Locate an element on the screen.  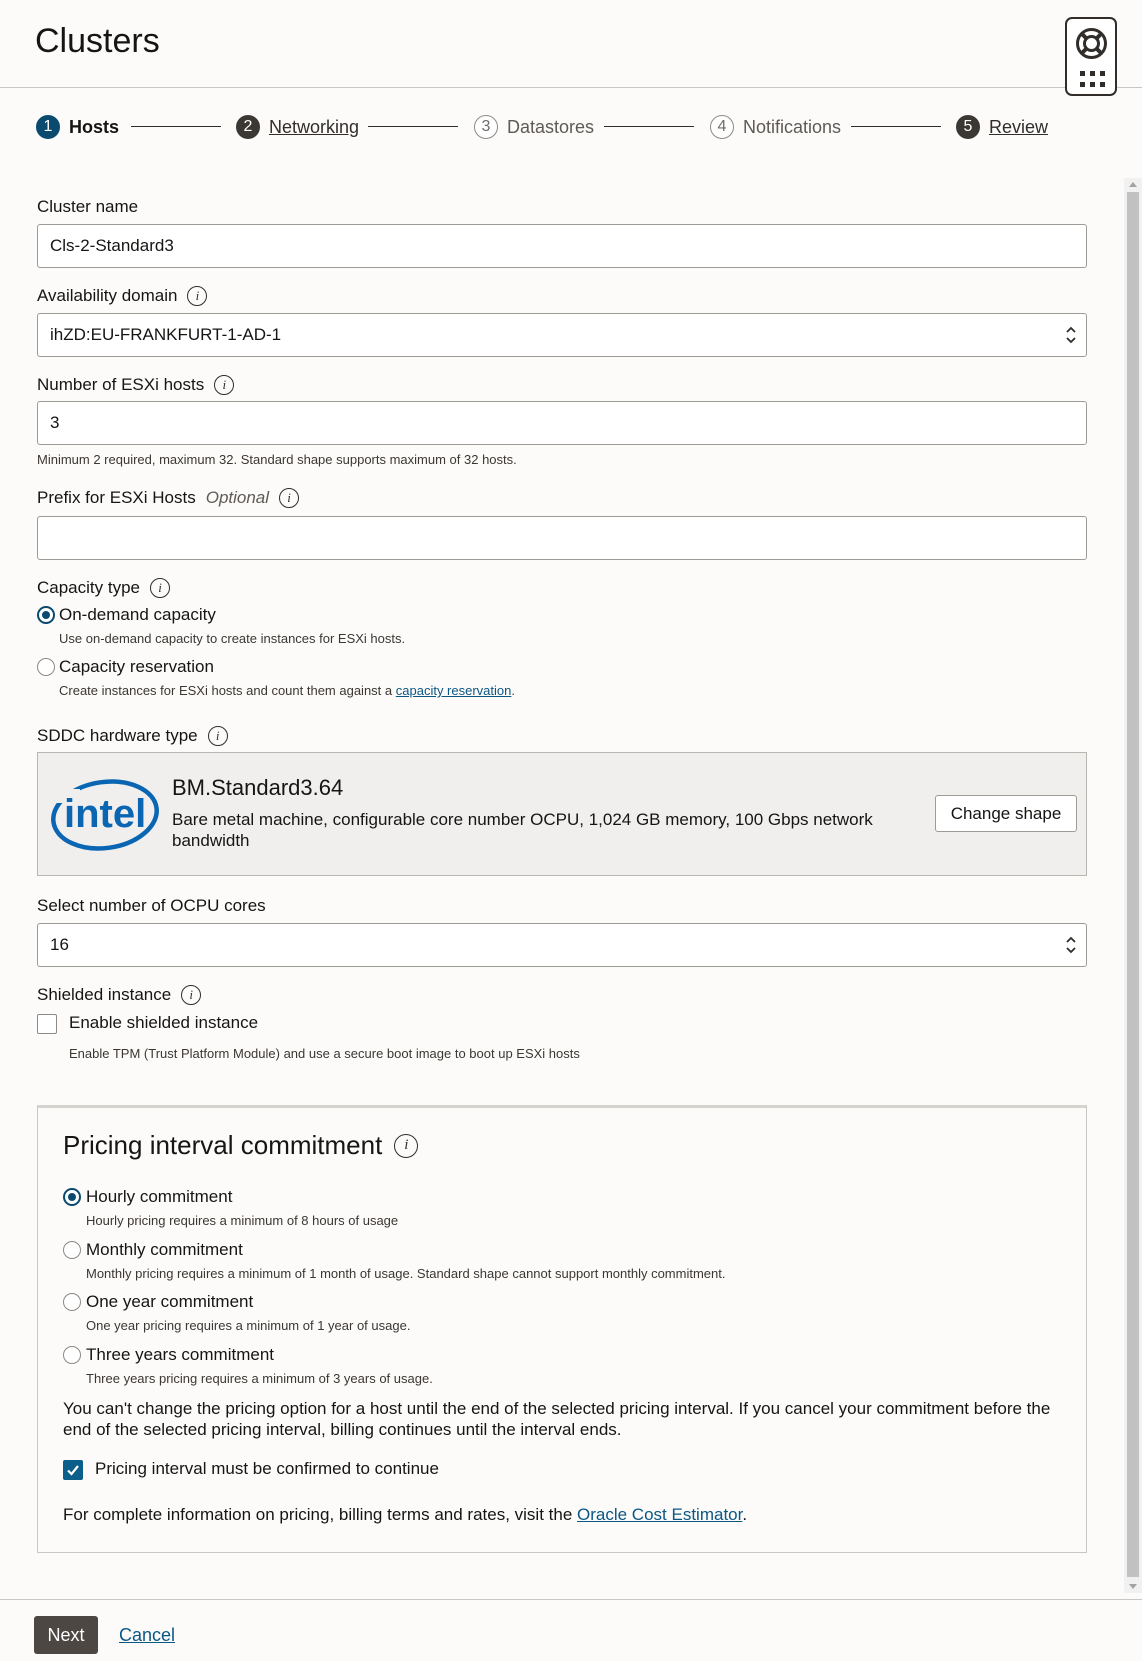
capacity-reservation-link: capacity reservation is located at coordinates (454, 690).